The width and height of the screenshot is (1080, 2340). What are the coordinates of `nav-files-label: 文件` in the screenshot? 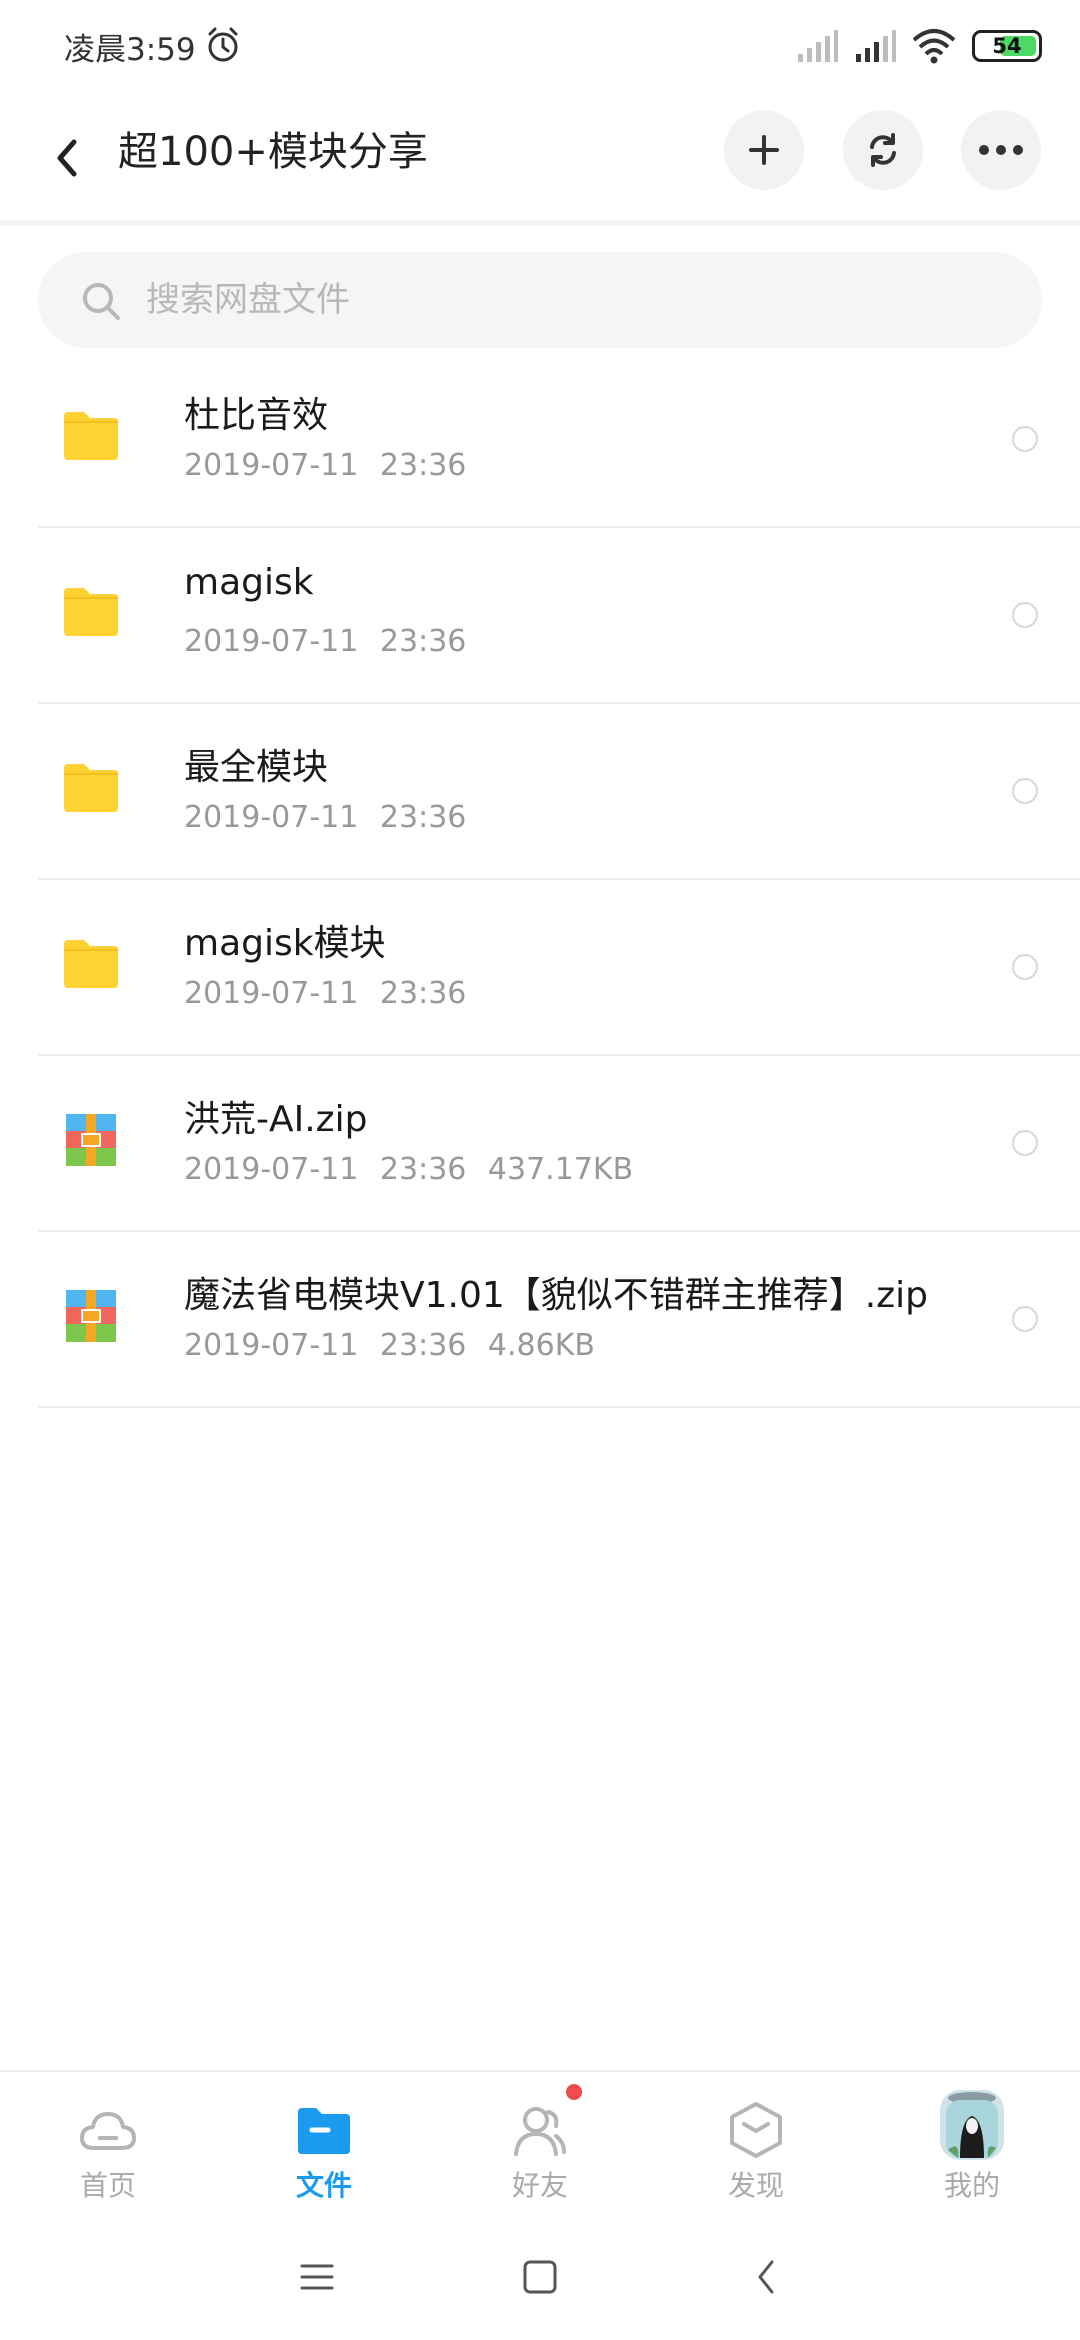 It's located at (323, 2185).